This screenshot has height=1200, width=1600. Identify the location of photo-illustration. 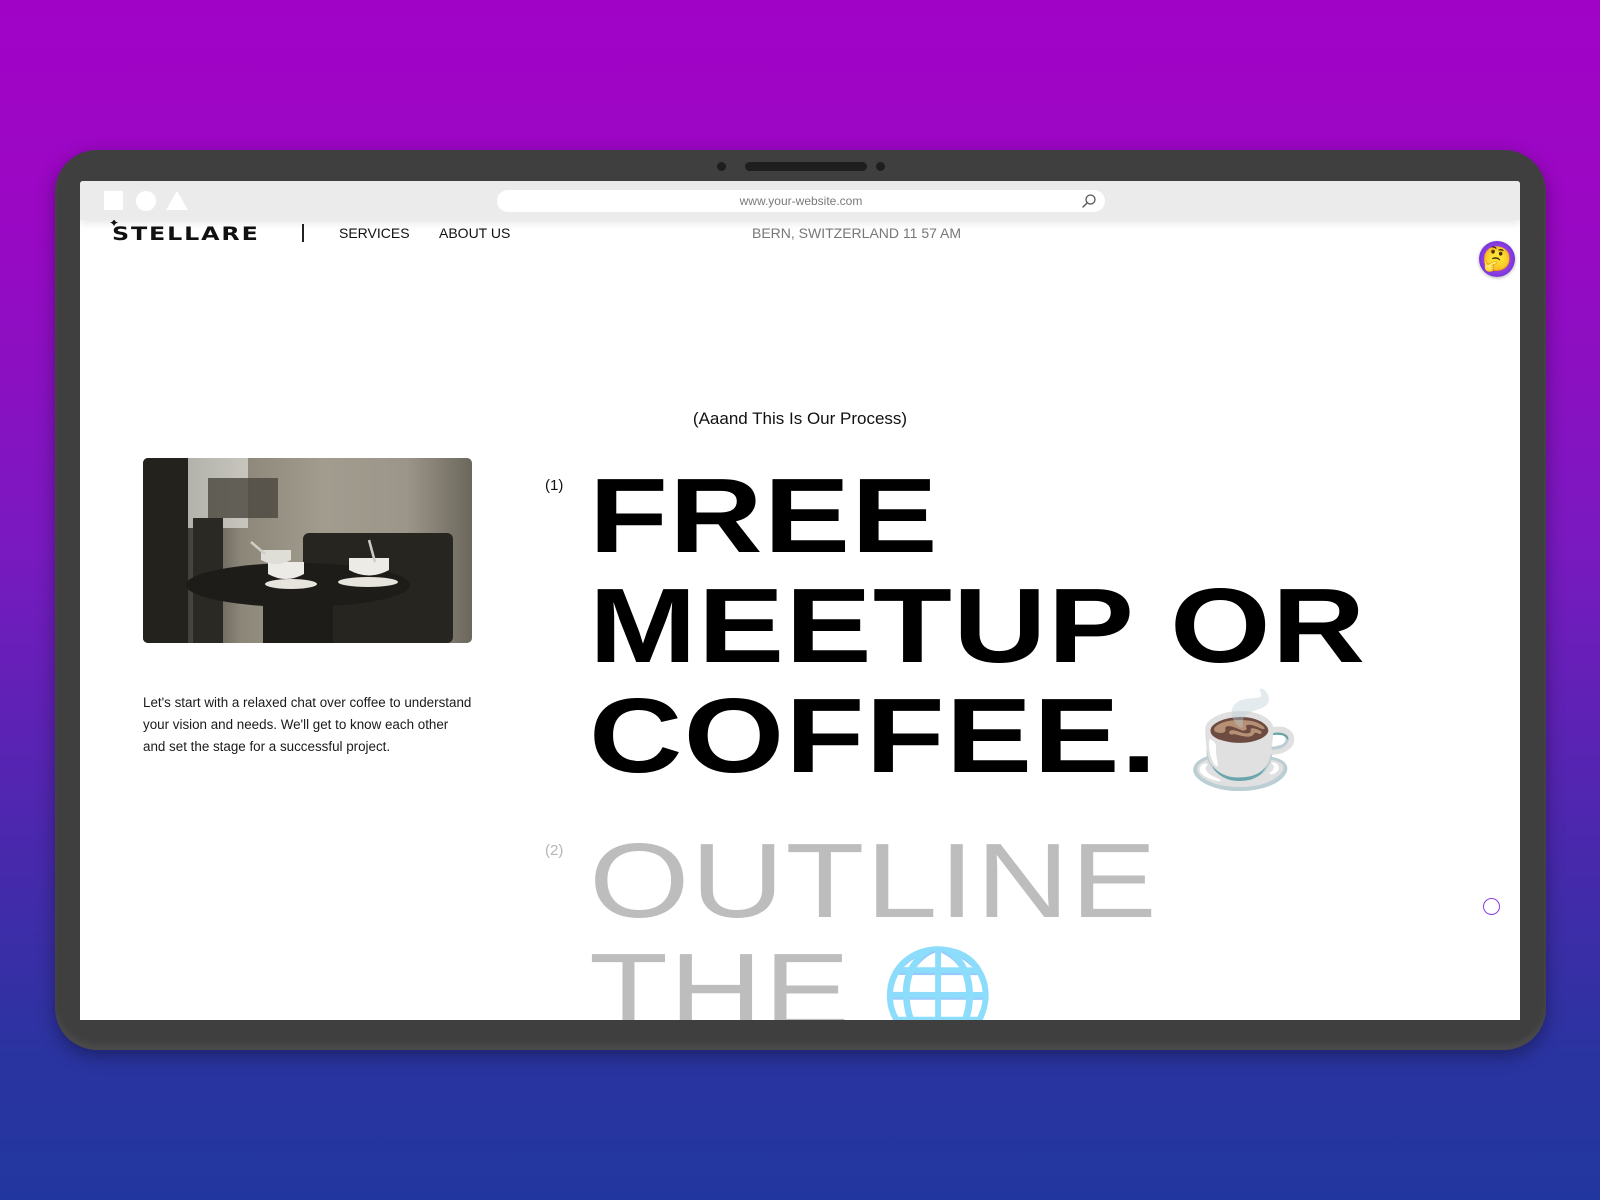
(298, 550).